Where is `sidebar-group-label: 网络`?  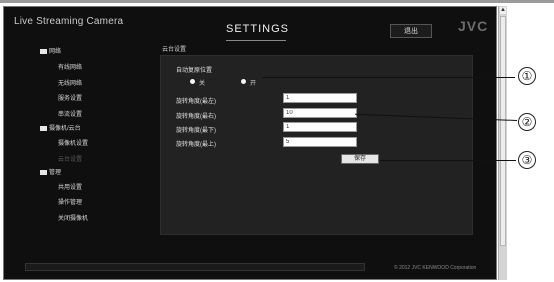
sidebar-group-label: 网络 is located at coordinates (55, 52).